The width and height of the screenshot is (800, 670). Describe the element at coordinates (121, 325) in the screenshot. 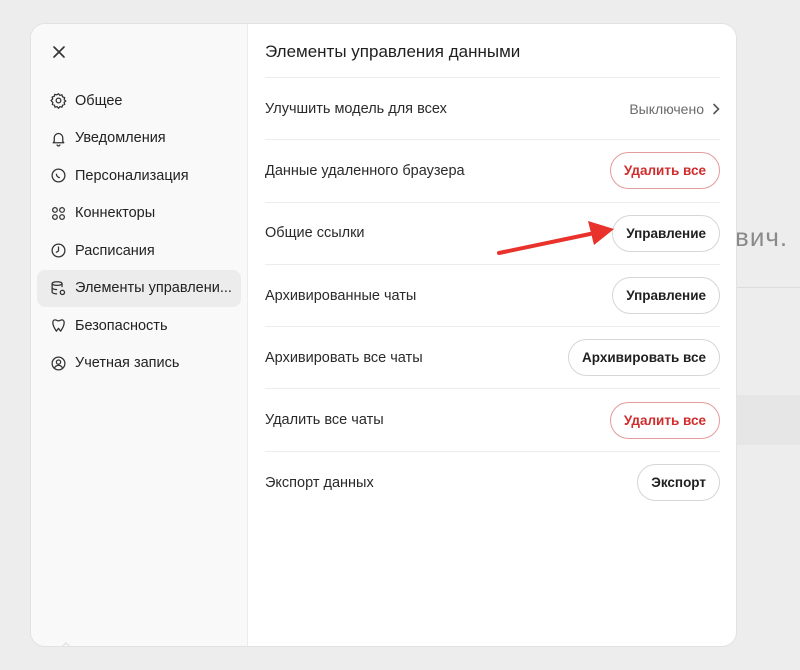

I see `sidebar-item-label: Безопасность` at that location.